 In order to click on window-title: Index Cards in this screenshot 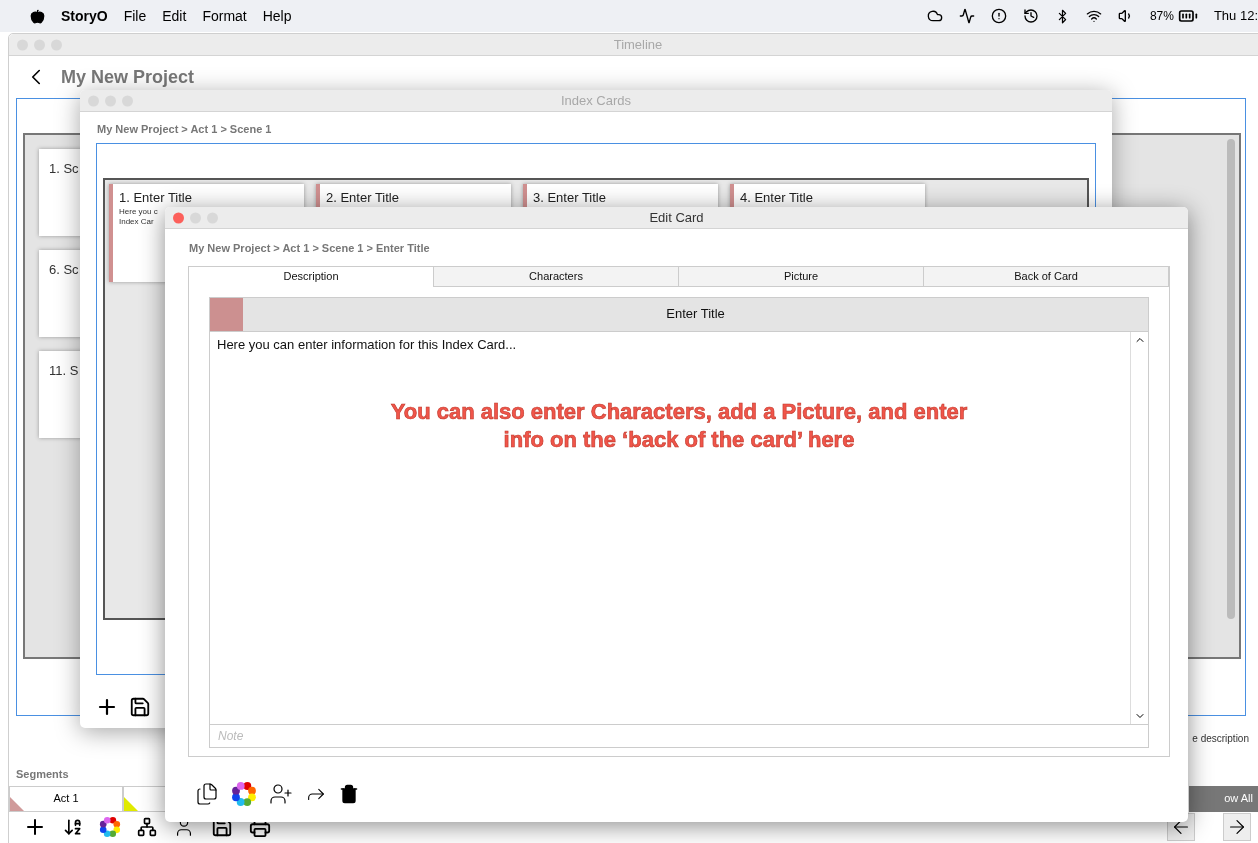, I will do `click(596, 100)`.